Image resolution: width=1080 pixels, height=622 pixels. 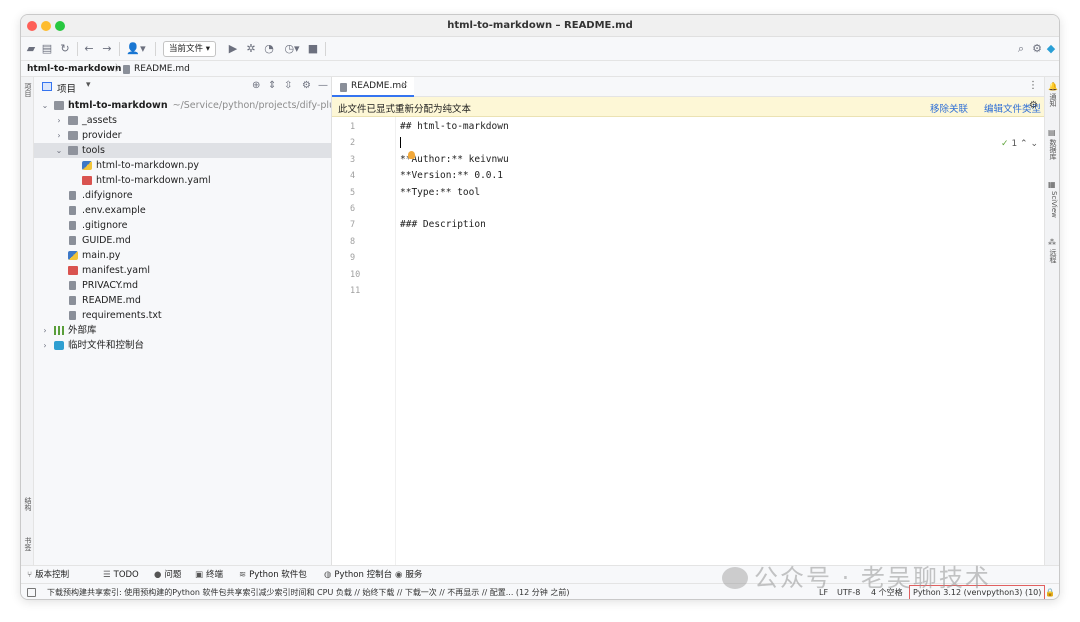 What do you see at coordinates (182, 315) in the screenshot?
I see `tree-item: requirements.txt` at bounding box center [182, 315].